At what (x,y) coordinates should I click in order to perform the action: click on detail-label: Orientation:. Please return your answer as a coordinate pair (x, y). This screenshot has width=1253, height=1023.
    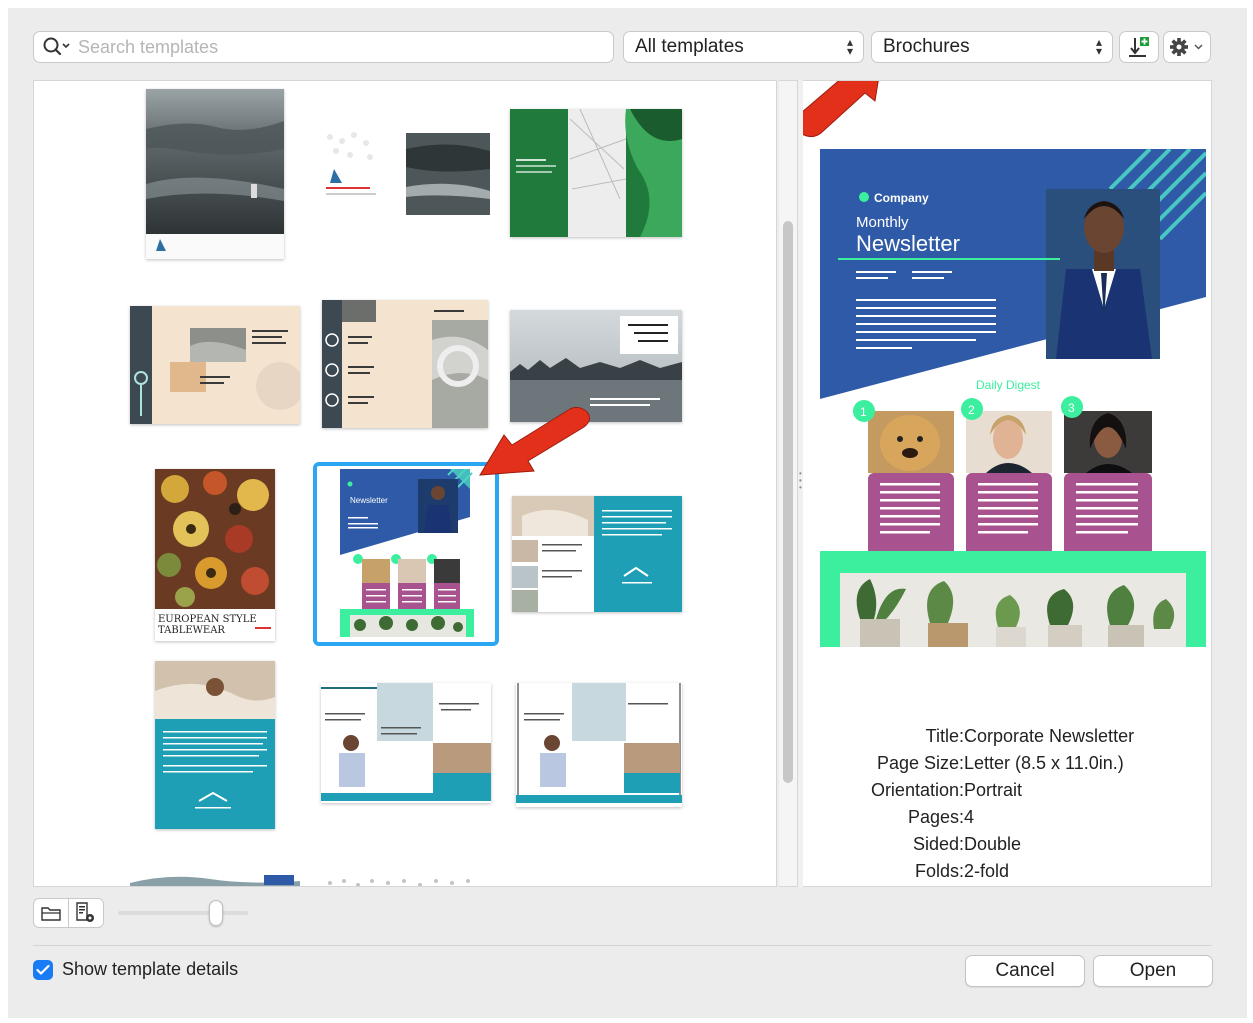
    Looking at the image, I should click on (917, 790).